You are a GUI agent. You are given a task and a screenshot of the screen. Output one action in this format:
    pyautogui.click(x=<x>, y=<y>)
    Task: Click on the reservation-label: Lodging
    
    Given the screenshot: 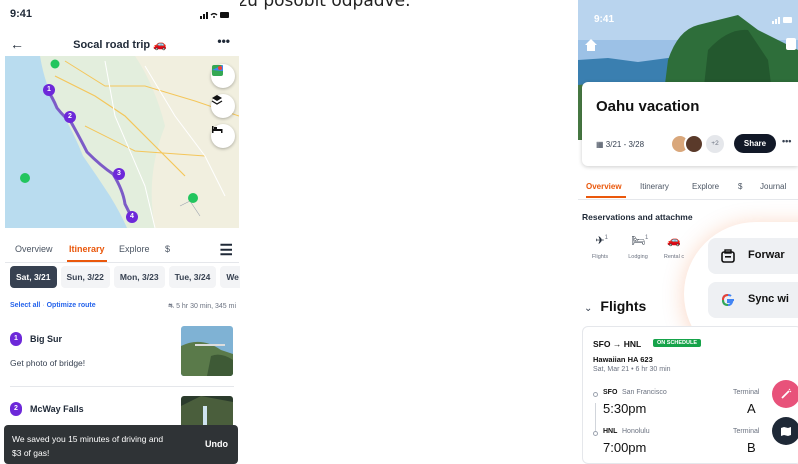 What is the action you would take?
    pyautogui.click(x=638, y=257)
    